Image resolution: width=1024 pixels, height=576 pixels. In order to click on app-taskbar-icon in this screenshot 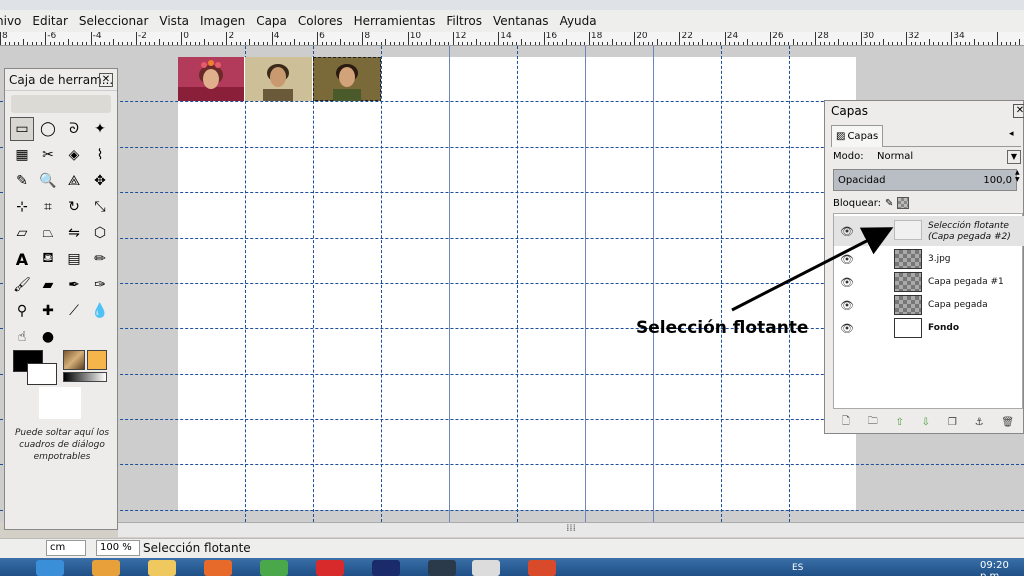, I will do `click(442, 568)`.